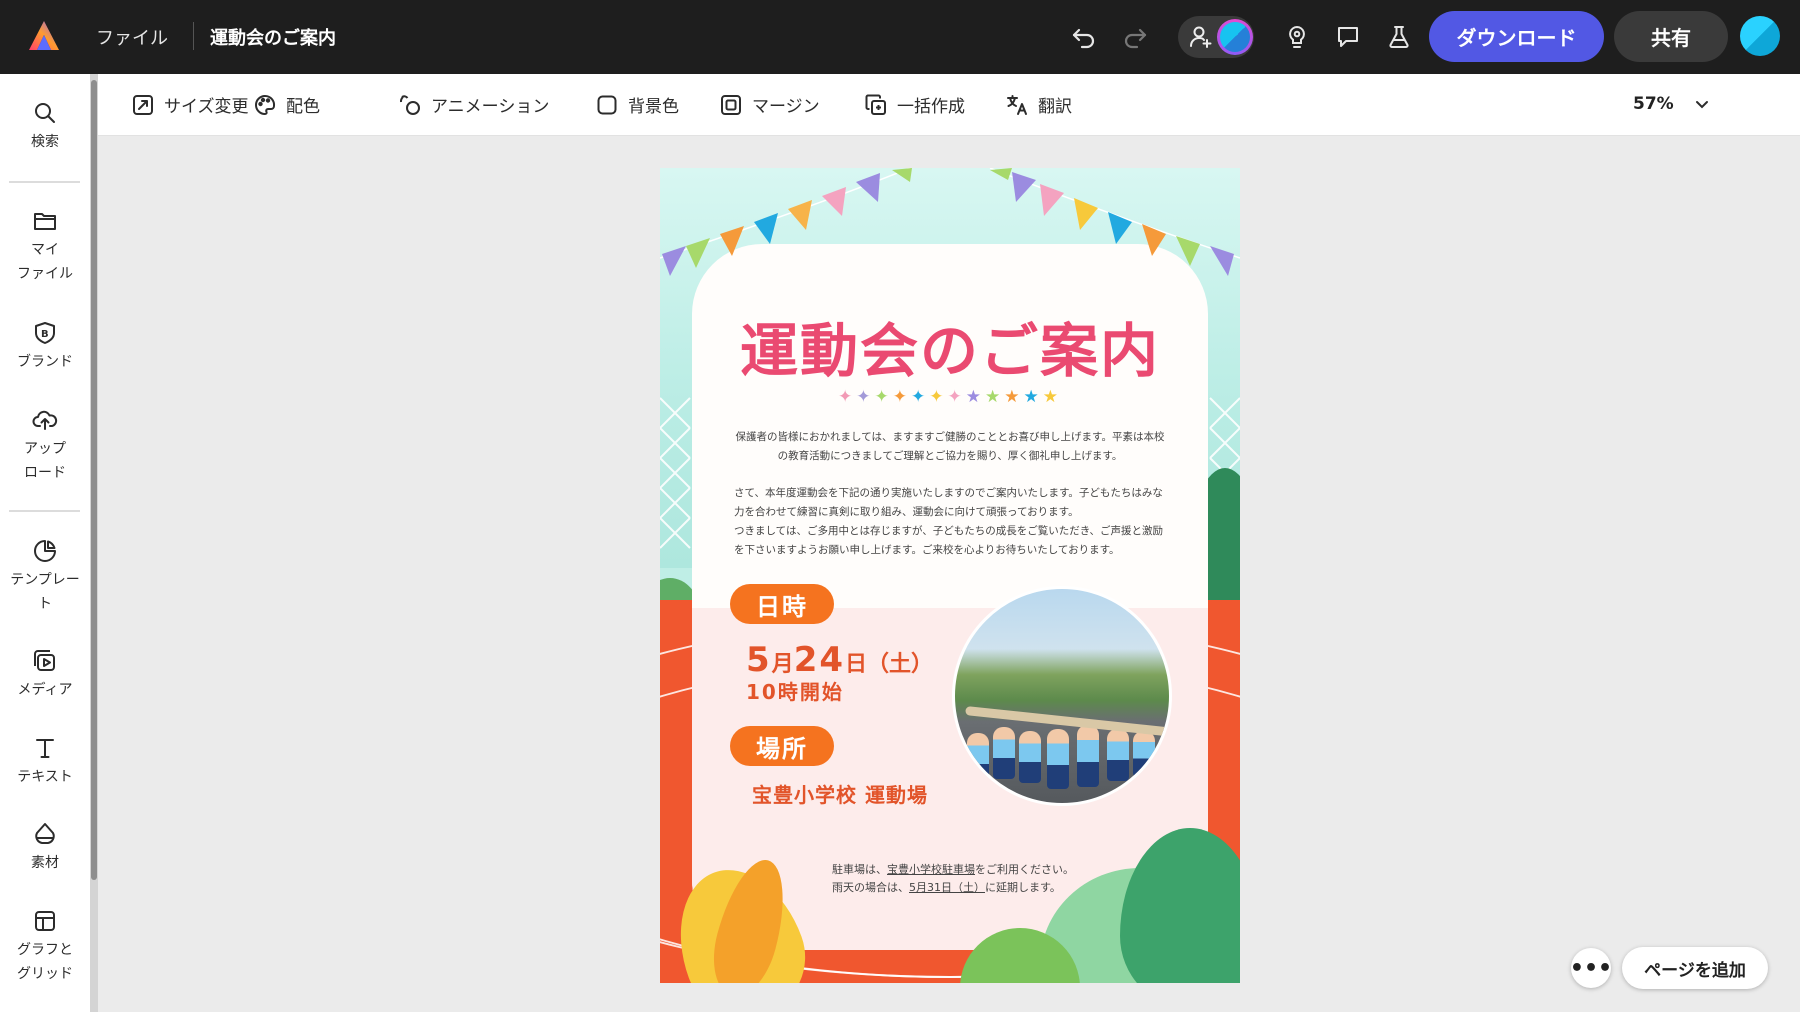 The height and width of the screenshot is (1012, 1800). I want to click on parking-link: 宝豊小学校駐車場, so click(931, 869).